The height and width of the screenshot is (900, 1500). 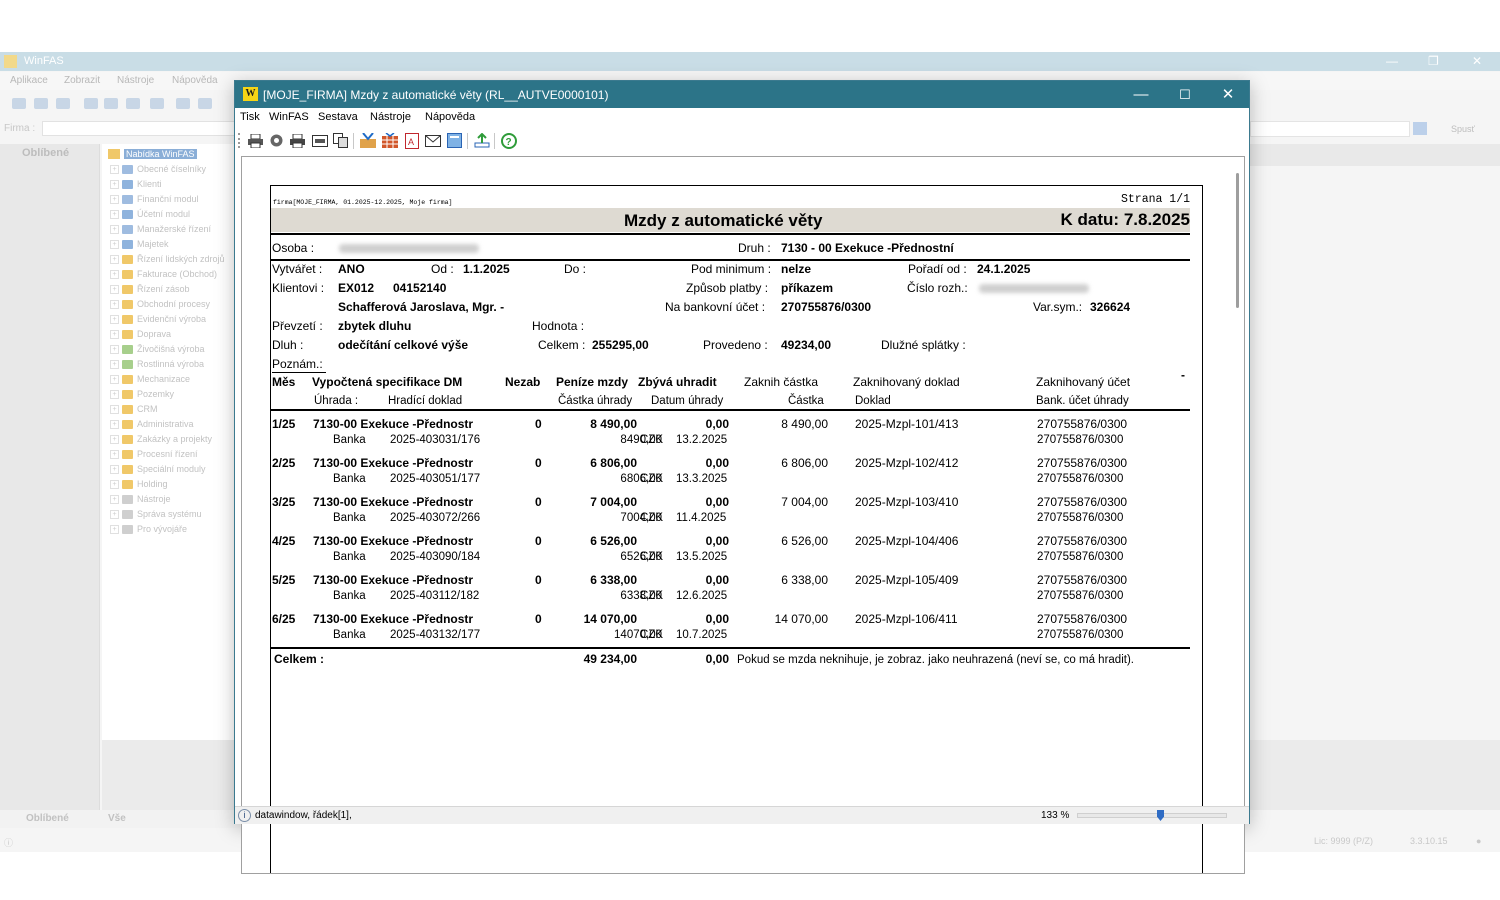 I want to click on tree-item: + Speciální moduly, so click(x=158, y=469).